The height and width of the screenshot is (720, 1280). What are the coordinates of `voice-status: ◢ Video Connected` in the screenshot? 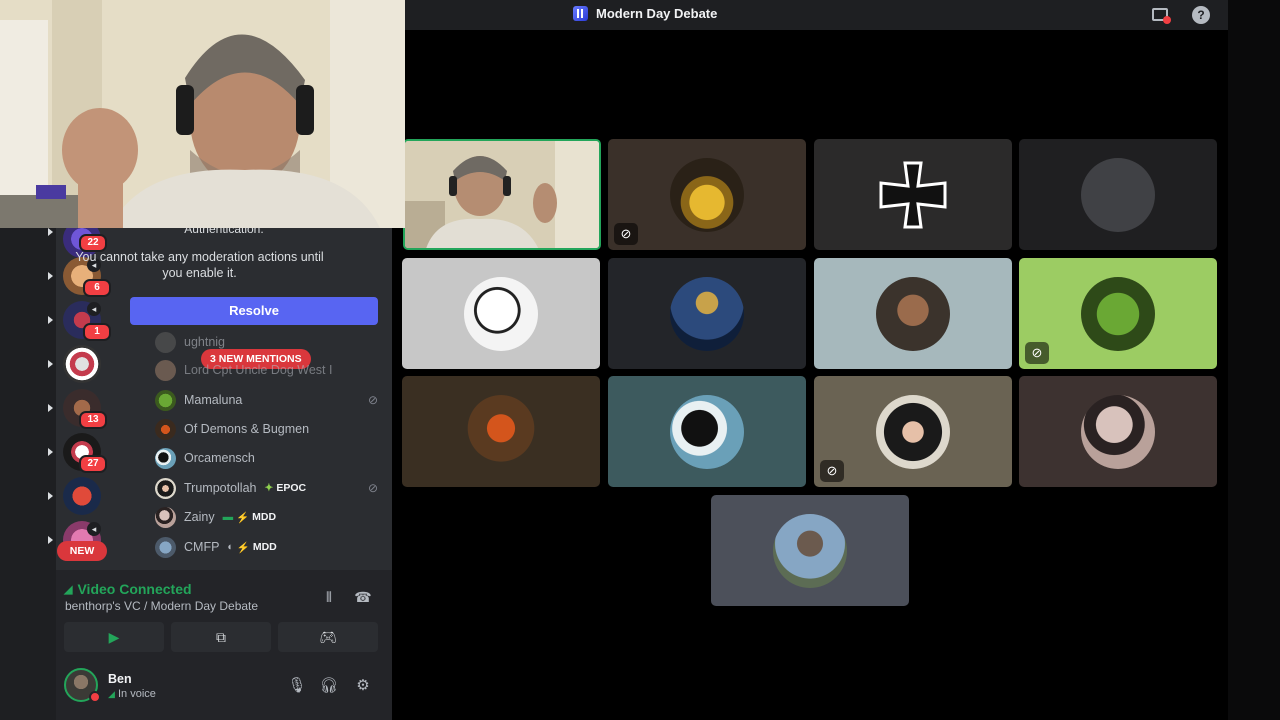 It's located at (128, 589).